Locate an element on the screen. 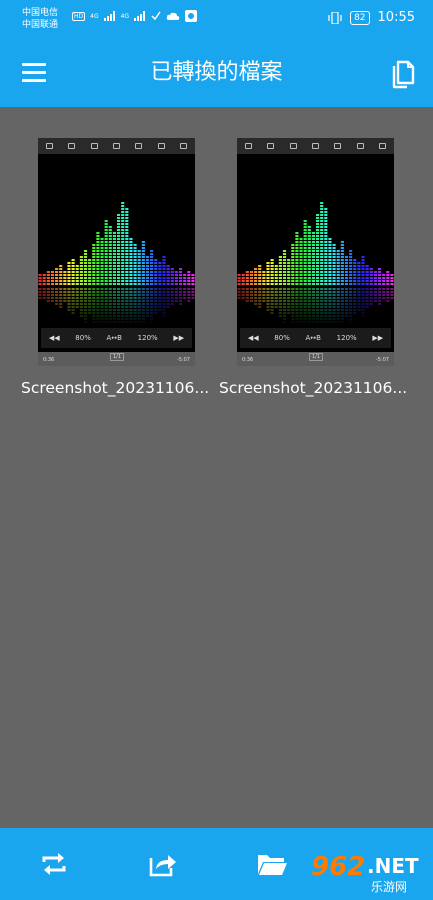  share-icon is located at coordinates (163, 864).